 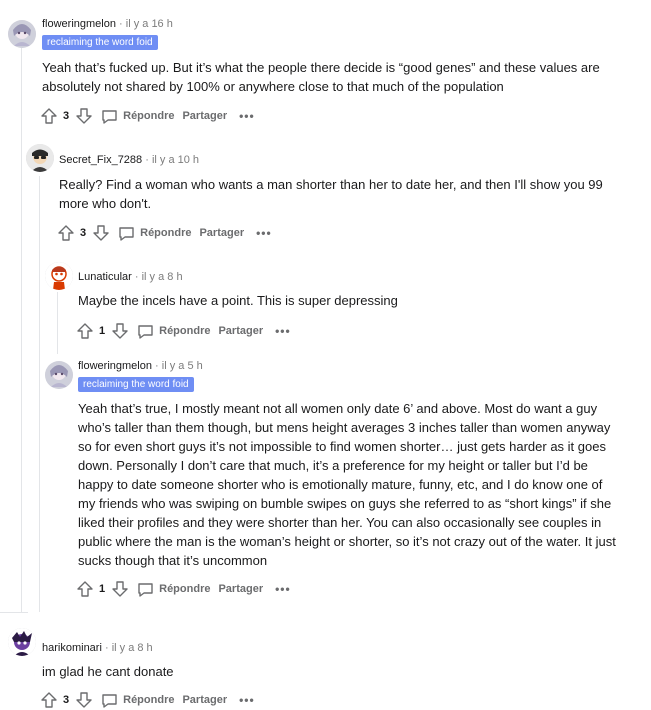 I want to click on comment-meta: Lunaticular · il y a 8 h, so click(x=130, y=277).